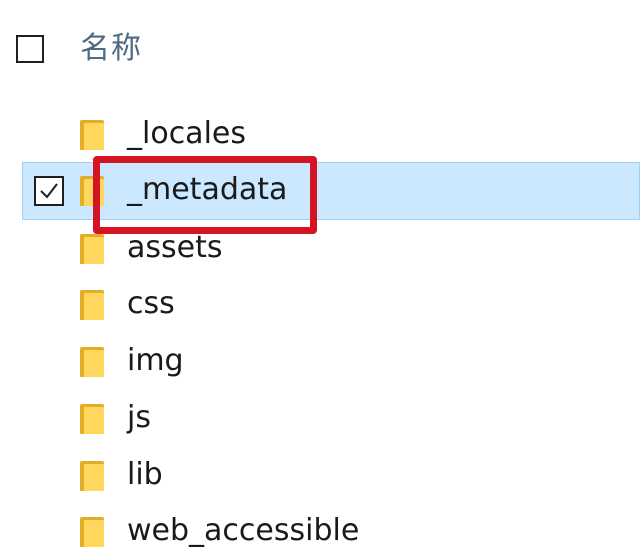 The image size is (640, 549). What do you see at coordinates (320, 419) in the screenshot?
I see `list-item: js` at bounding box center [320, 419].